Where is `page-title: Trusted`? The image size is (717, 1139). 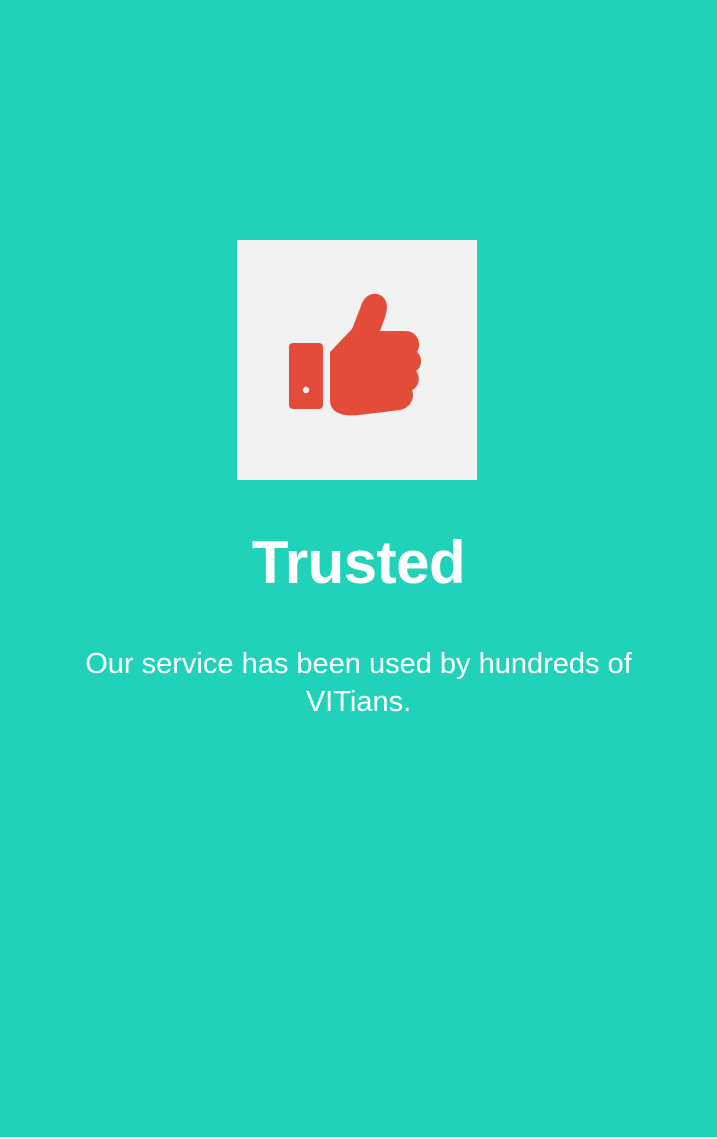
page-title: Trusted is located at coordinates (358, 562).